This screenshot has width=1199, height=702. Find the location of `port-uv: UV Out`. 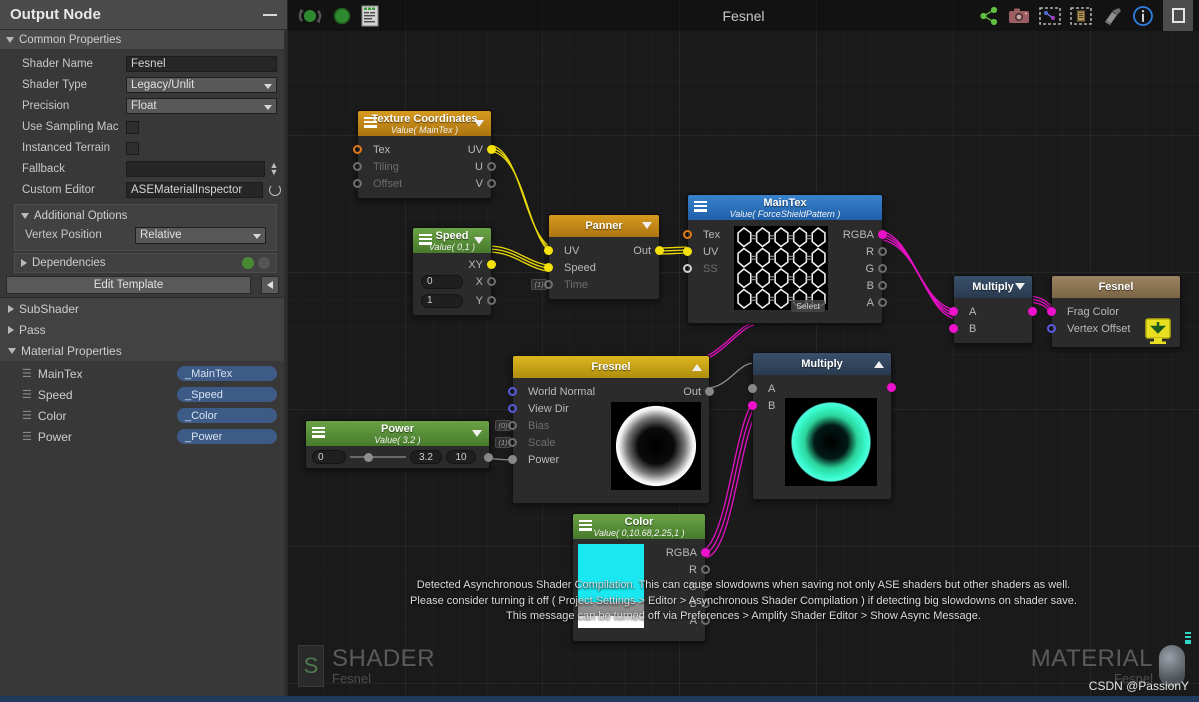

port-uv: UV Out is located at coordinates (604, 250).